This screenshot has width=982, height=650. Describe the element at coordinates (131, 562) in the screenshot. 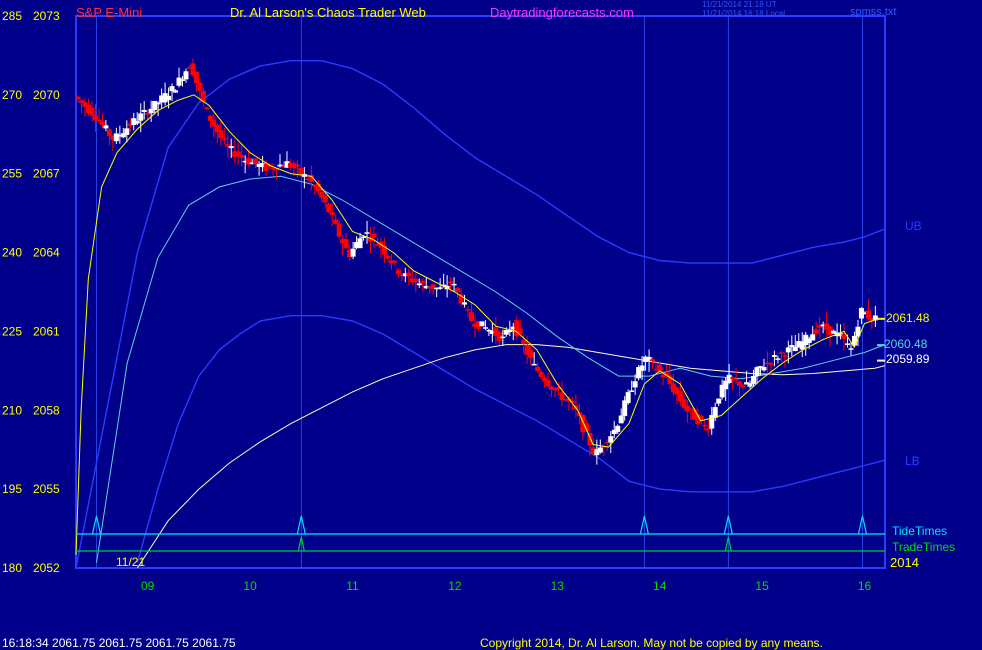

I see `date-marker: 11/21` at that location.